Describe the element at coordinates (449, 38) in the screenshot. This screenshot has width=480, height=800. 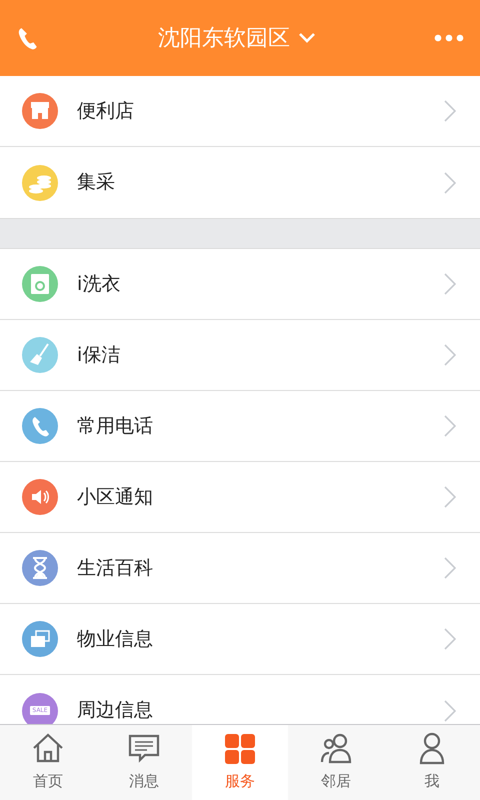
I see `more-icon` at that location.